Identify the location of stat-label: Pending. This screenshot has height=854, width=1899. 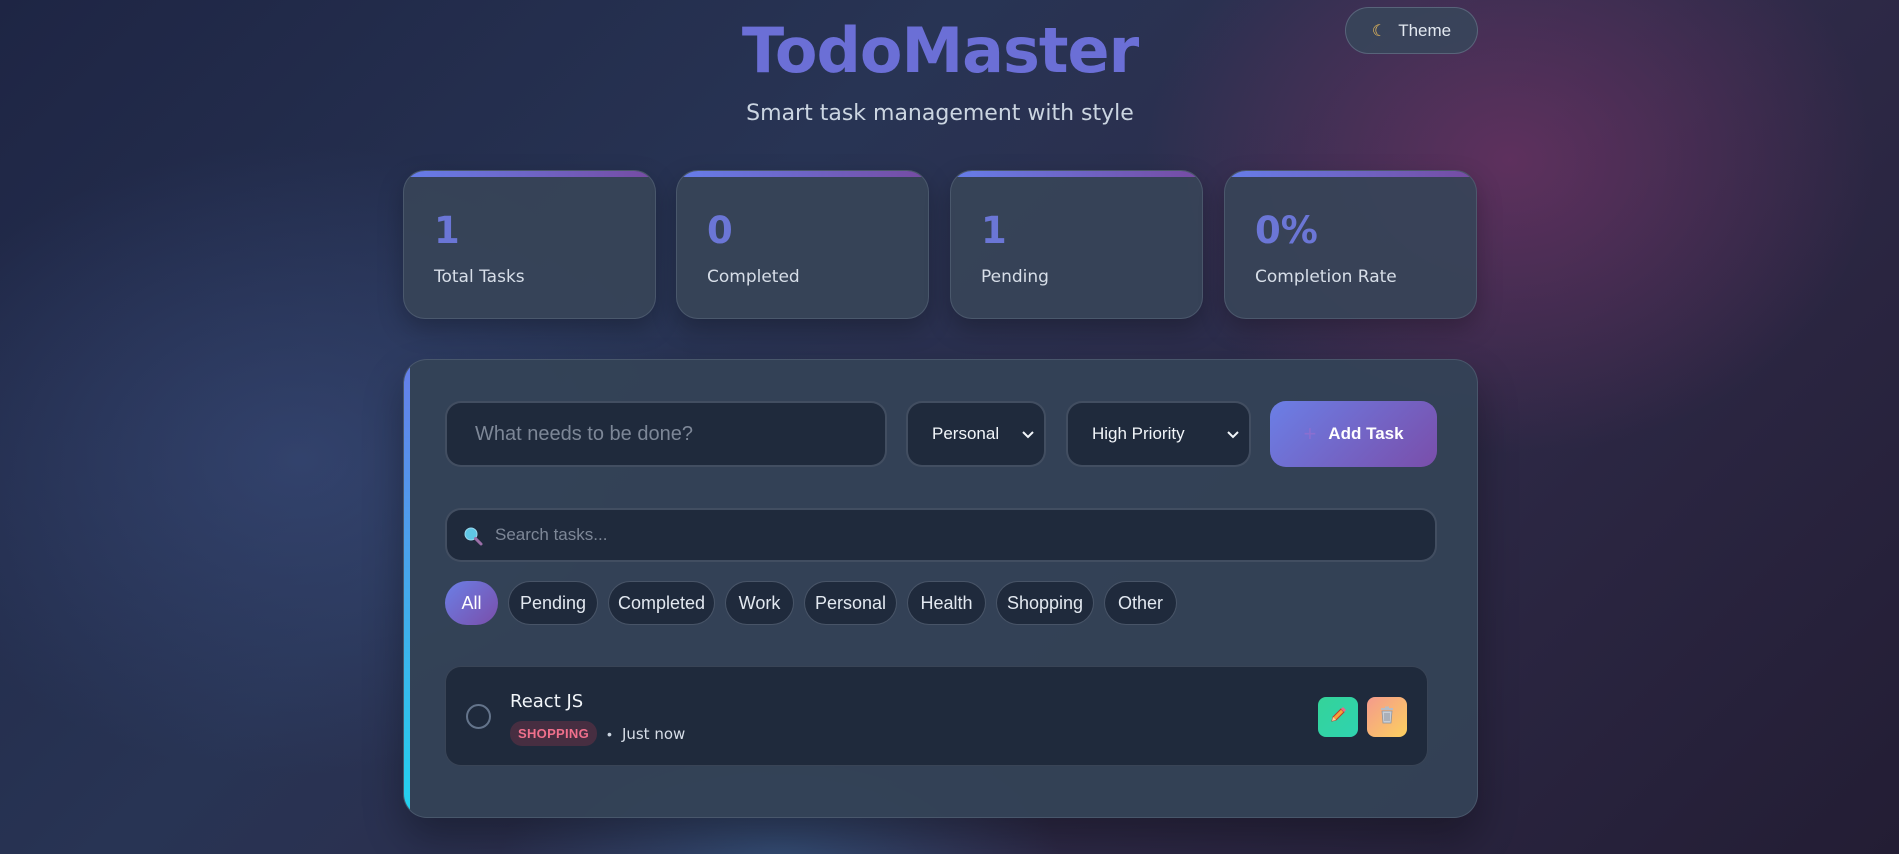
(1015, 277).